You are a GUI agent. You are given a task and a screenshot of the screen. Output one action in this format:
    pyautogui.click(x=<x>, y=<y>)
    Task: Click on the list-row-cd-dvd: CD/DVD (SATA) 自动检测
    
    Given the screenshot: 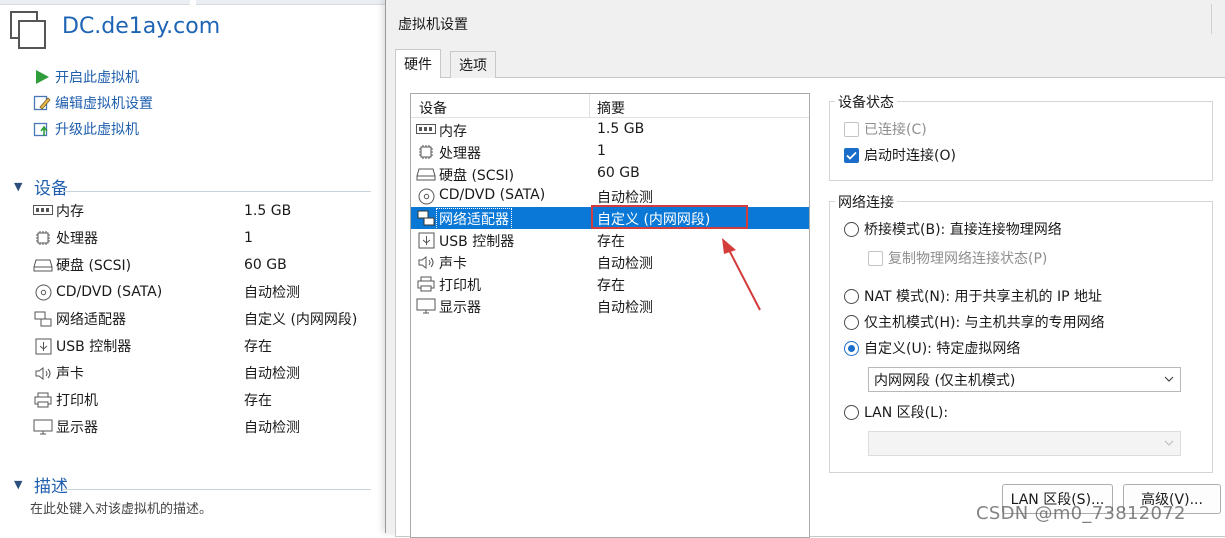 What is the action you would take?
    pyautogui.click(x=610, y=196)
    